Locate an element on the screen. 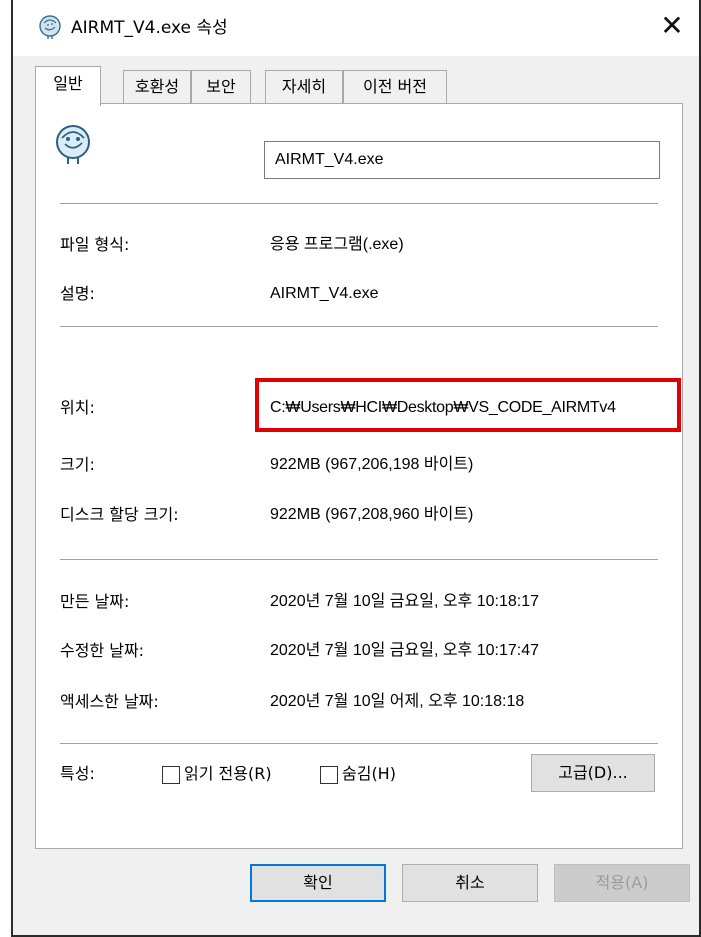 The width and height of the screenshot is (701, 937). readonly-checkbox is located at coordinates (171, 775).